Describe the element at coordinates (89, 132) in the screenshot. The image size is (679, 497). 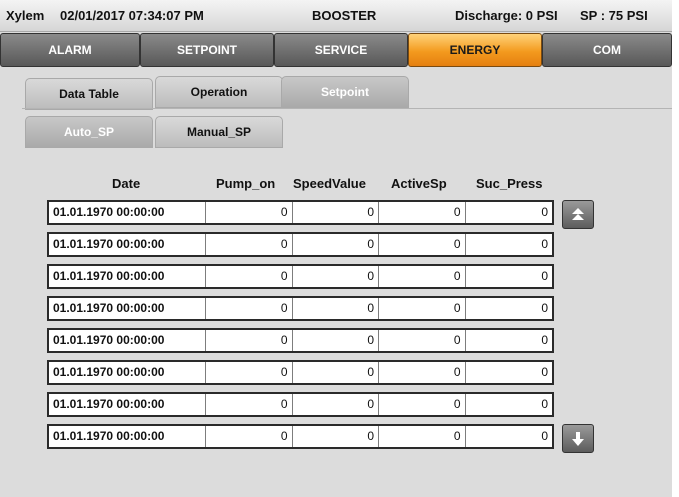
I see `subtab-auto-sp: Auto_SP` at that location.